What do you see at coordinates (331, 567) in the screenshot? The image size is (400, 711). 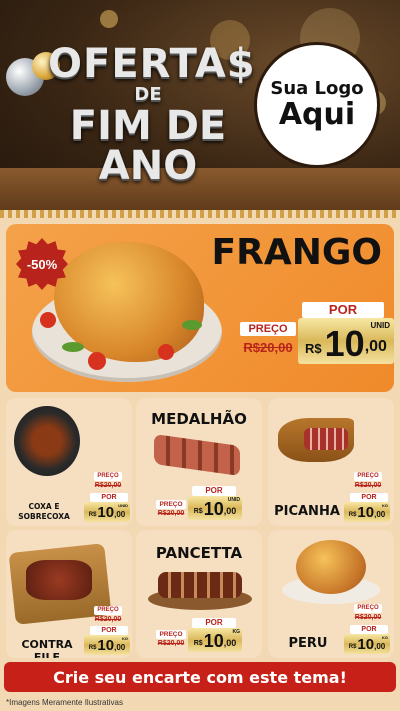 I see `peru-turkey-image` at bounding box center [331, 567].